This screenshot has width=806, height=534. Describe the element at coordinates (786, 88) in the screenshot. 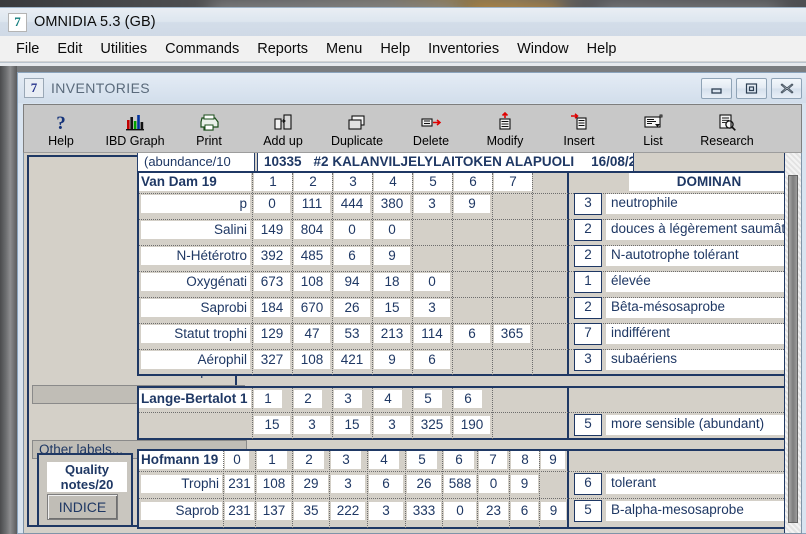

I see `close-button` at that location.